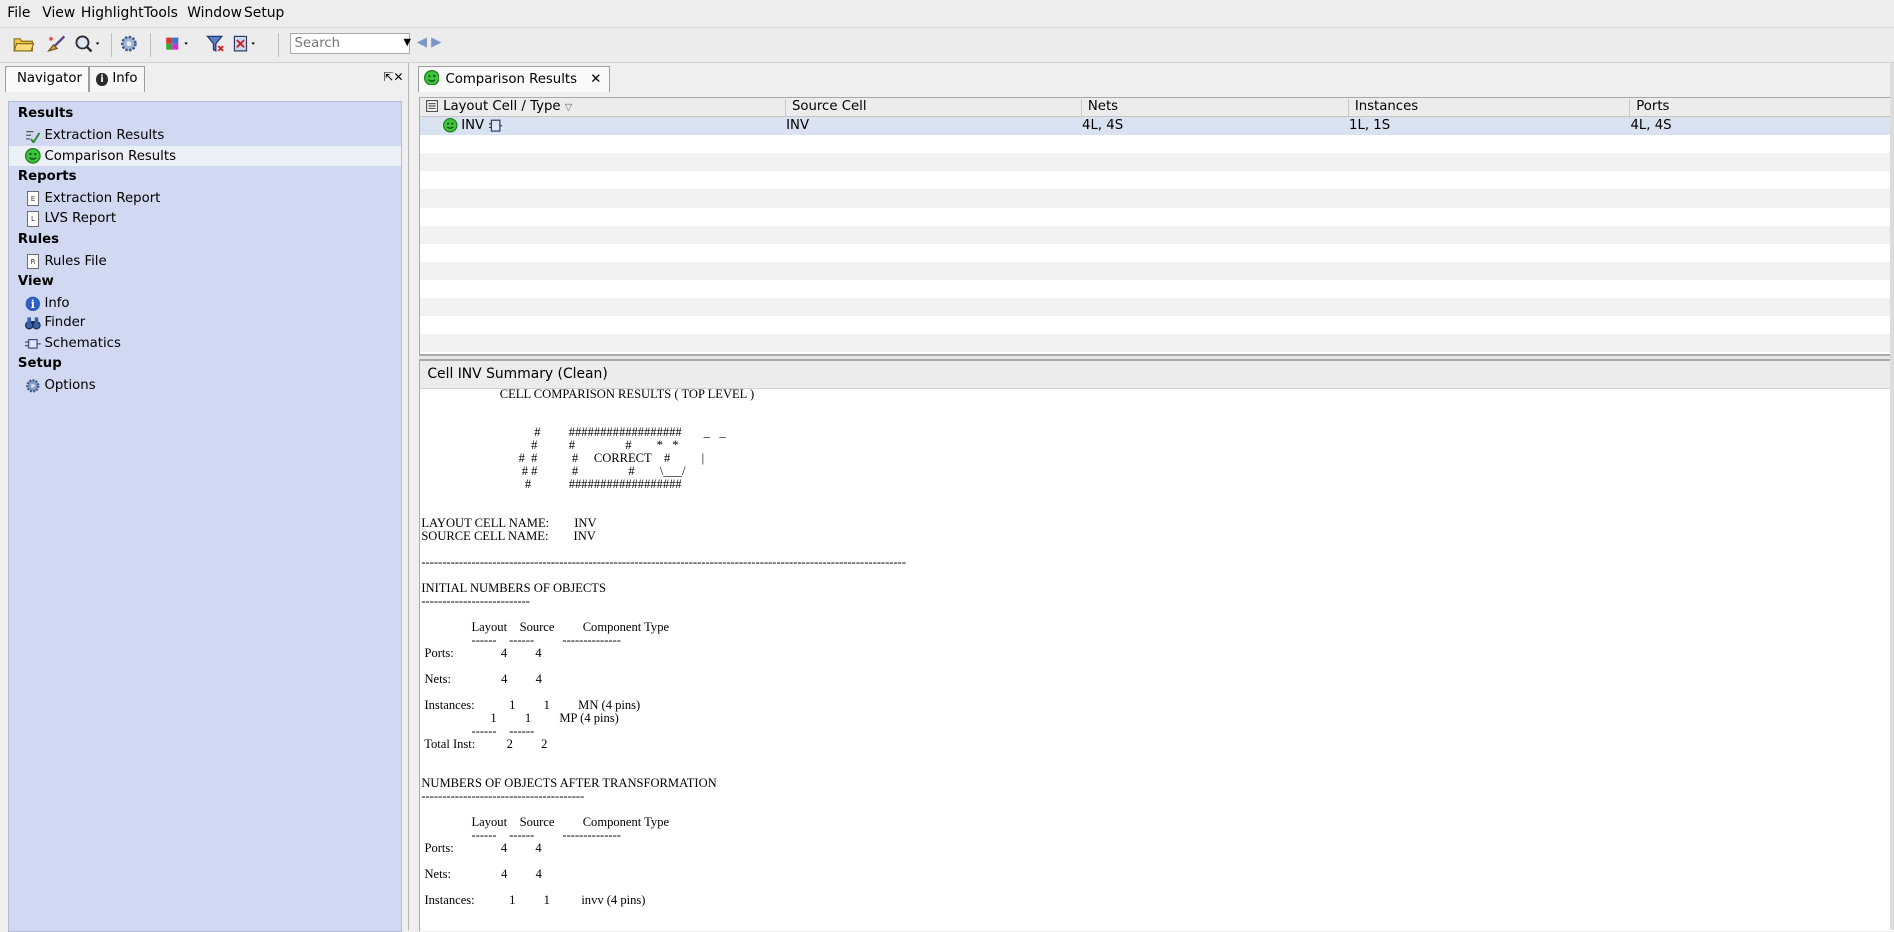 Image resolution: width=1894 pixels, height=932 pixels. What do you see at coordinates (1156, 357) in the screenshot?
I see `pane-splitter` at bounding box center [1156, 357].